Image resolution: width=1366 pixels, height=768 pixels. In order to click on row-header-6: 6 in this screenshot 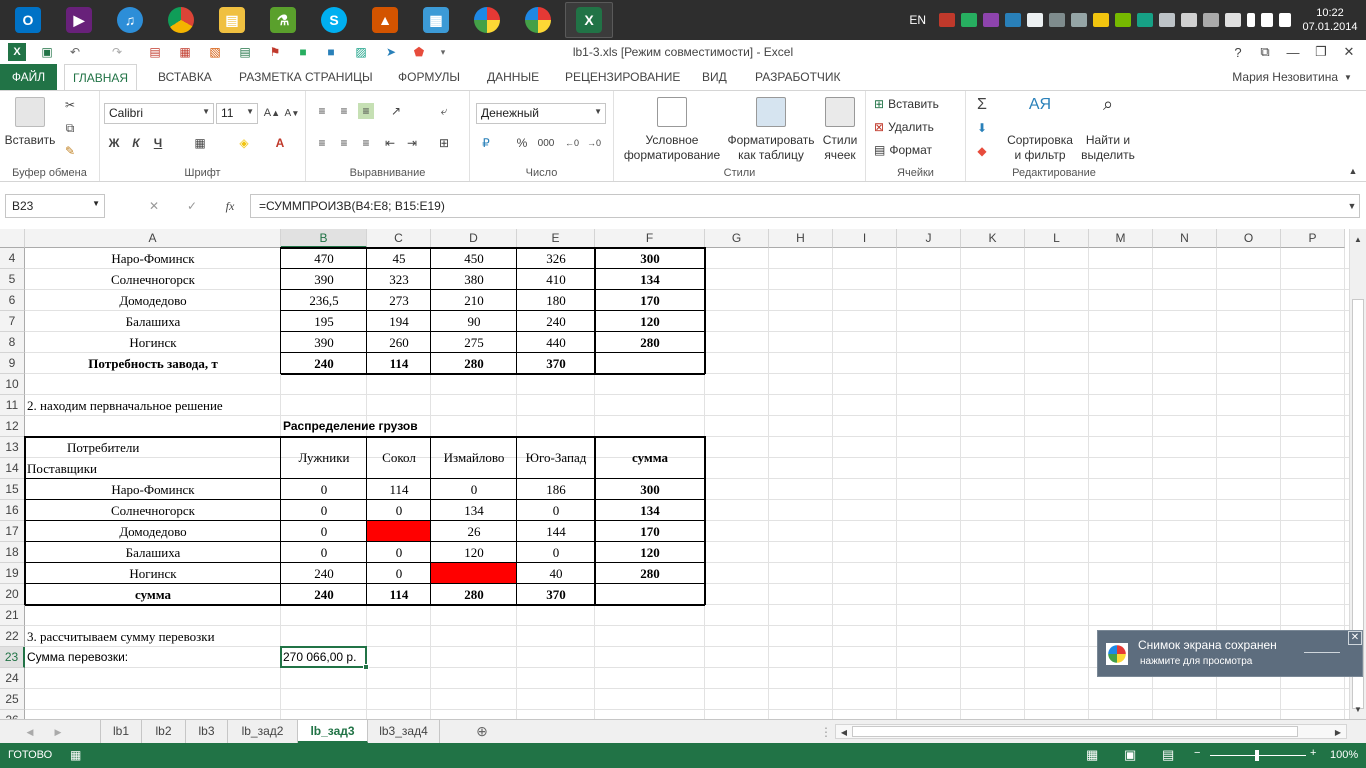, I will do `click(12, 300)`.